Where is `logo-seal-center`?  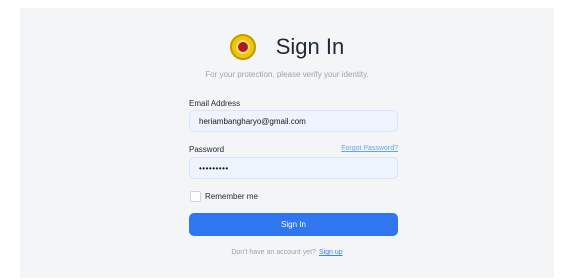
logo-seal-center is located at coordinates (242, 47).